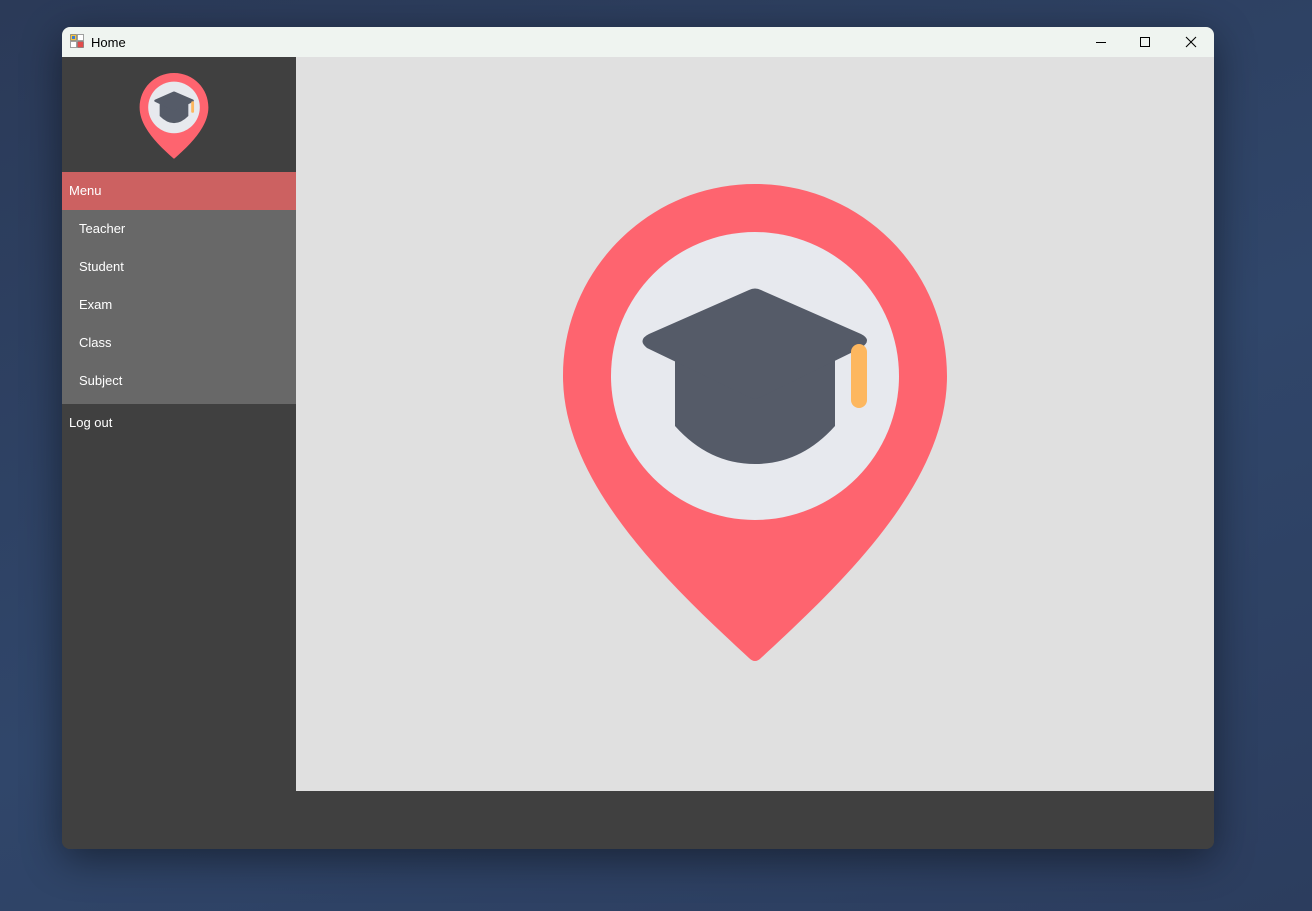 The image size is (1312, 911). I want to click on maximize-icon, so click(1145, 42).